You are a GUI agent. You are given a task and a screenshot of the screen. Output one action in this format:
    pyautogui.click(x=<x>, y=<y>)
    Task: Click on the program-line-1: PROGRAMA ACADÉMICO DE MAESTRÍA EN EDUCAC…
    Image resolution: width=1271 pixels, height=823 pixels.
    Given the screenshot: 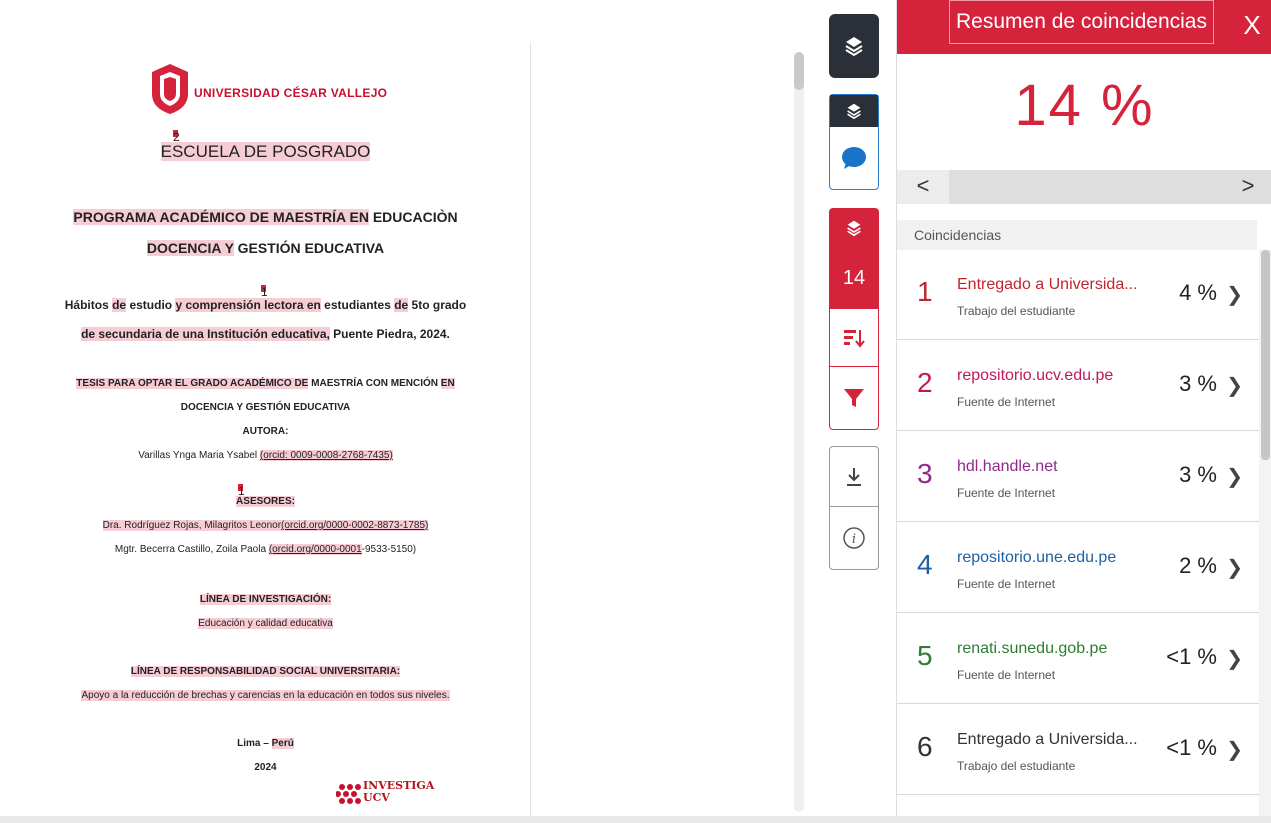 What is the action you would take?
    pyautogui.click(x=265, y=217)
    